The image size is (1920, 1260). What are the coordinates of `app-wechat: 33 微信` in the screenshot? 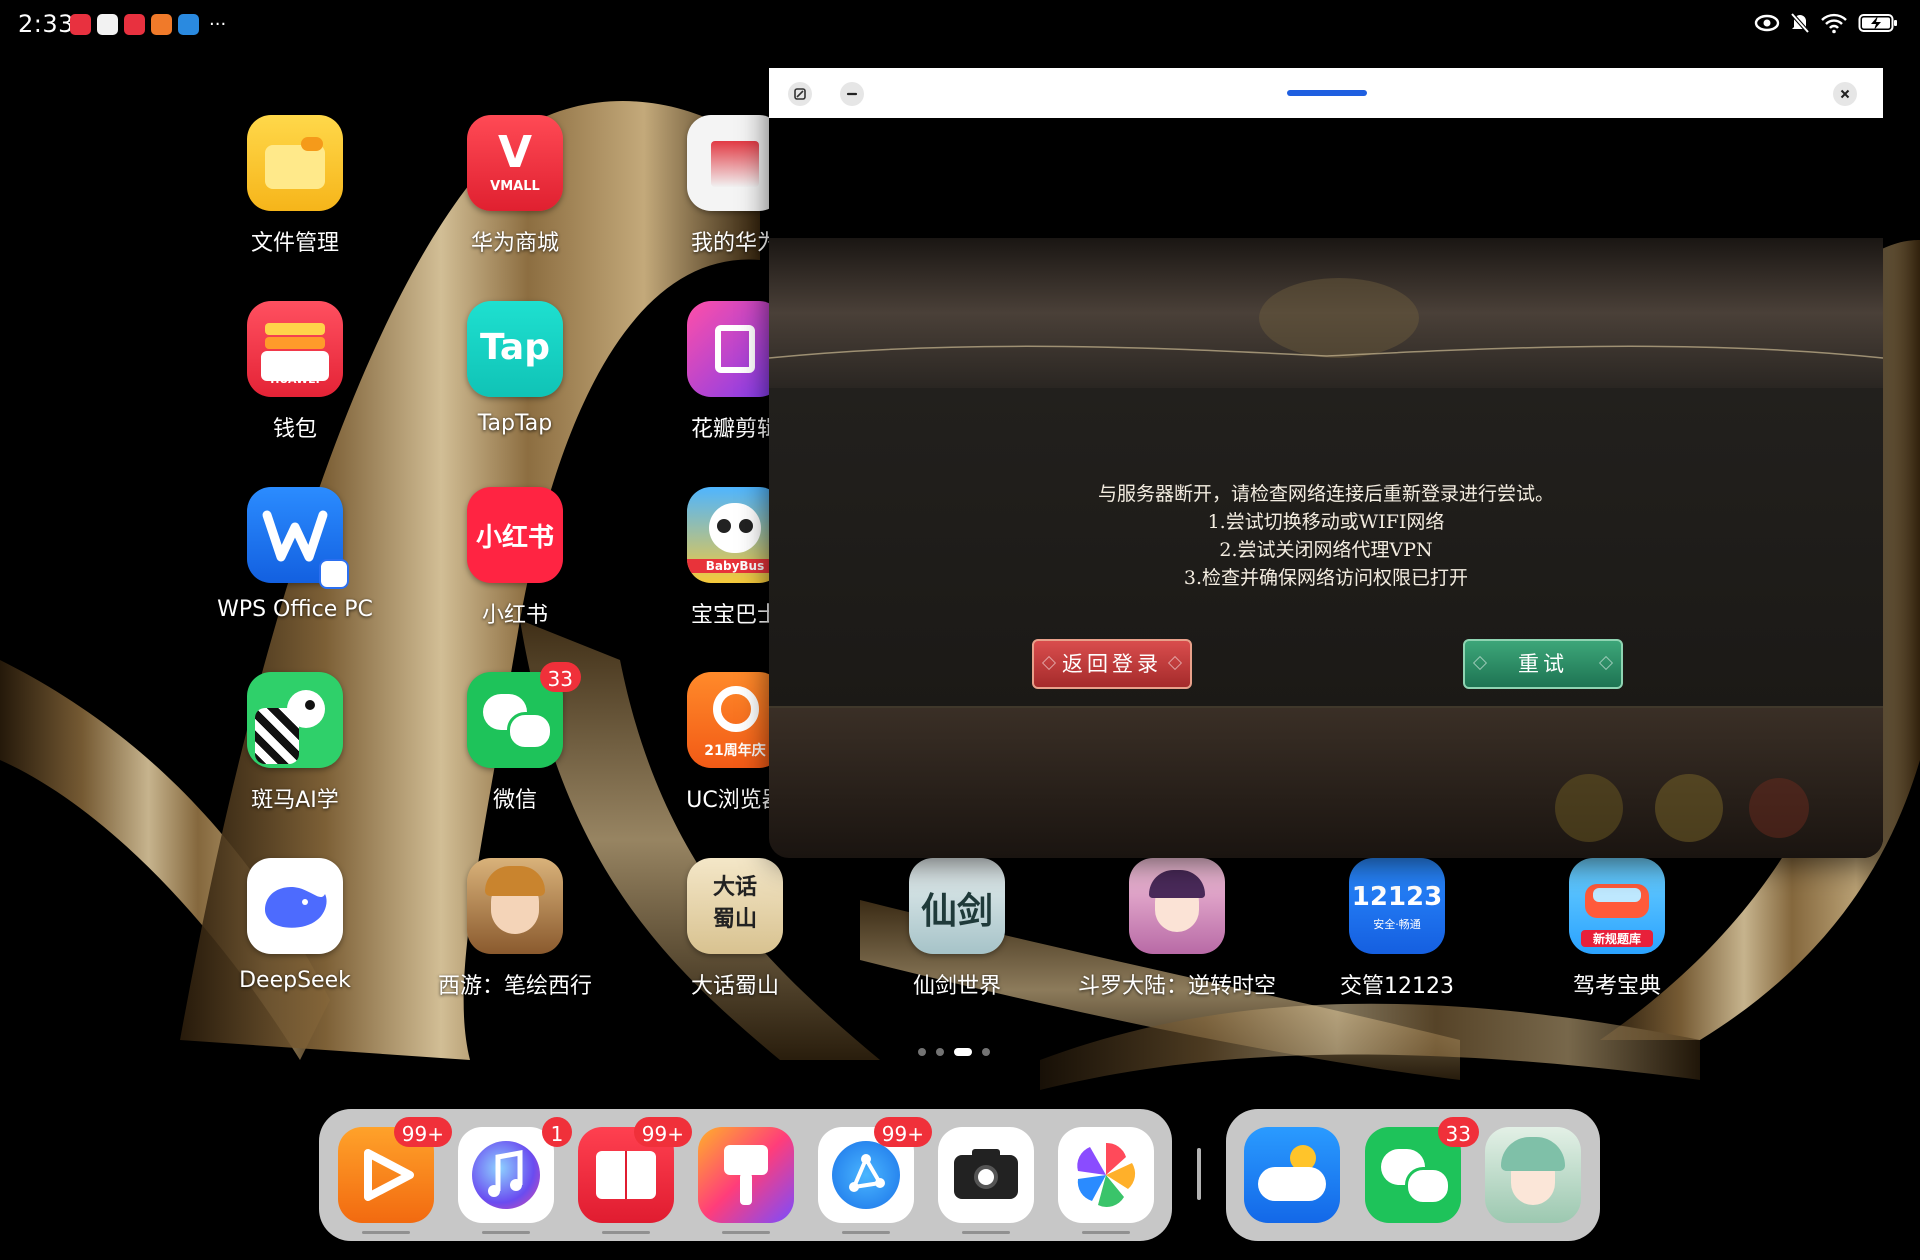 It's located at (515, 738).